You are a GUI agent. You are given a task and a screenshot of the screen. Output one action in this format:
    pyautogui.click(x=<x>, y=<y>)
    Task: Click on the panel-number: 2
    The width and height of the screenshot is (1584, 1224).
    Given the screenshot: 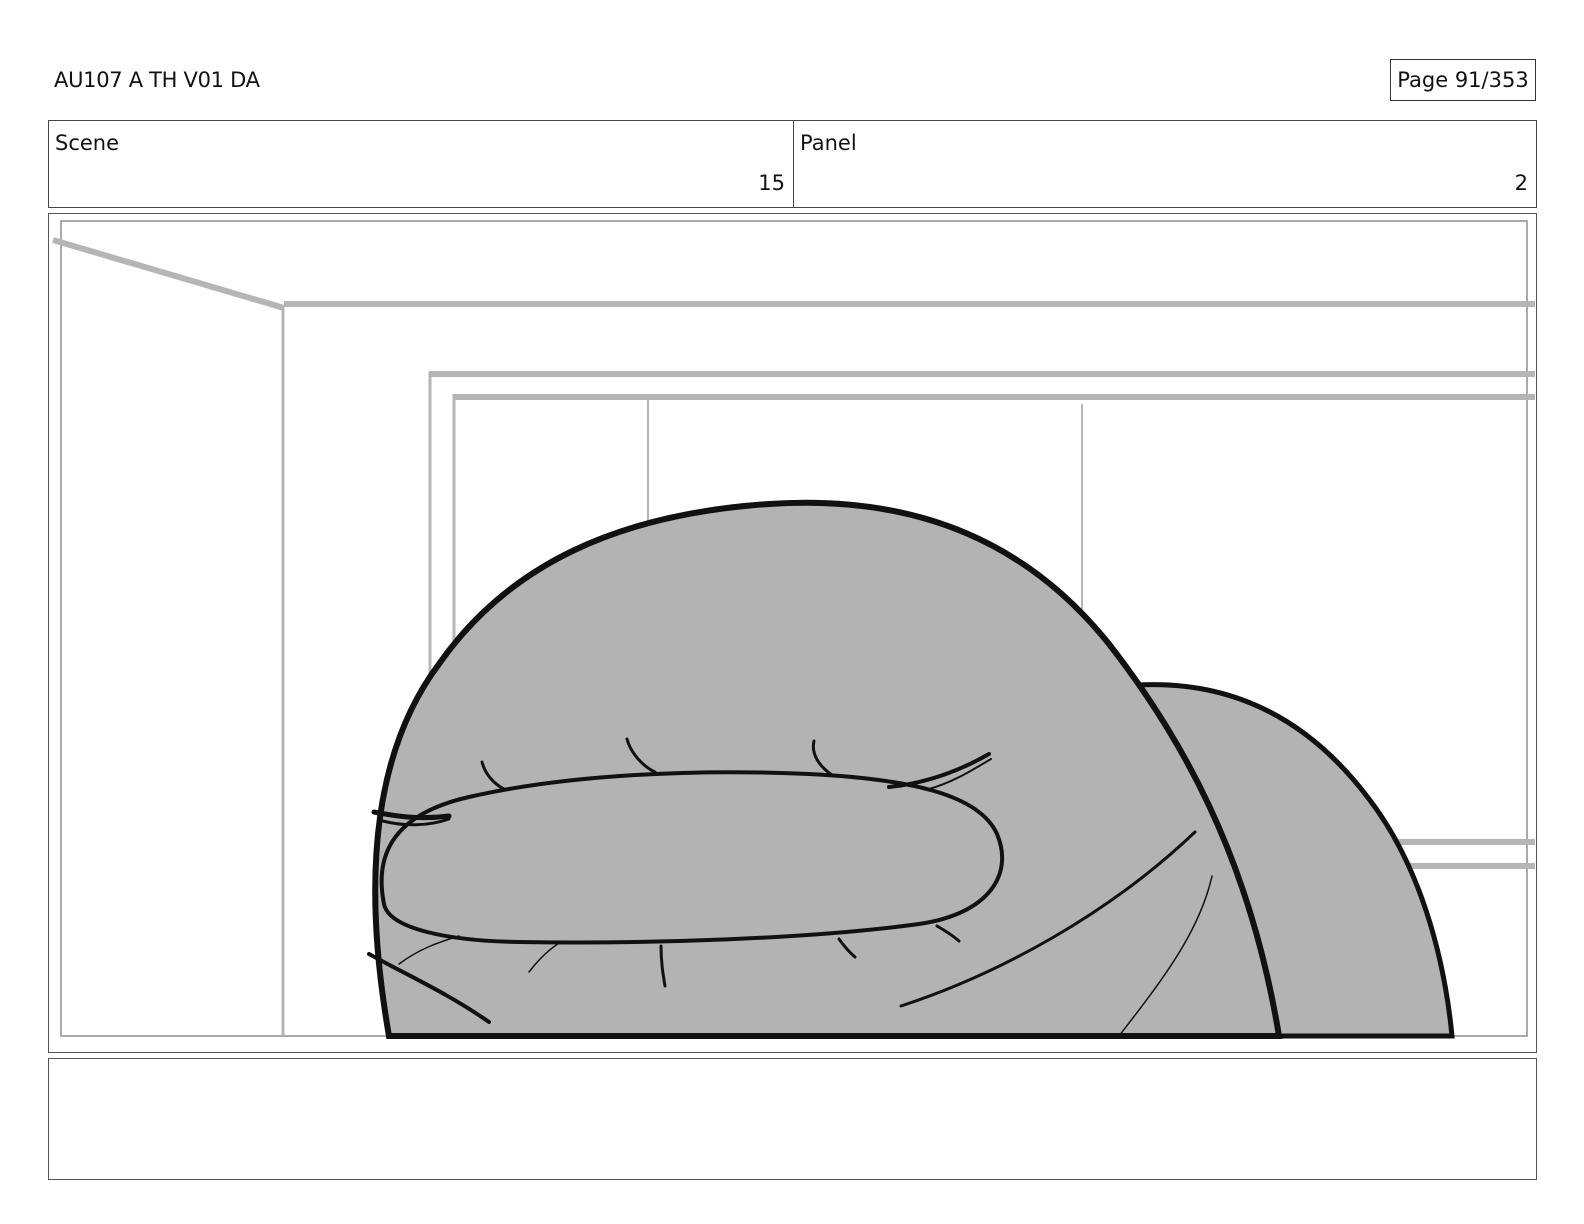 What is the action you would take?
    pyautogui.click(x=1521, y=183)
    